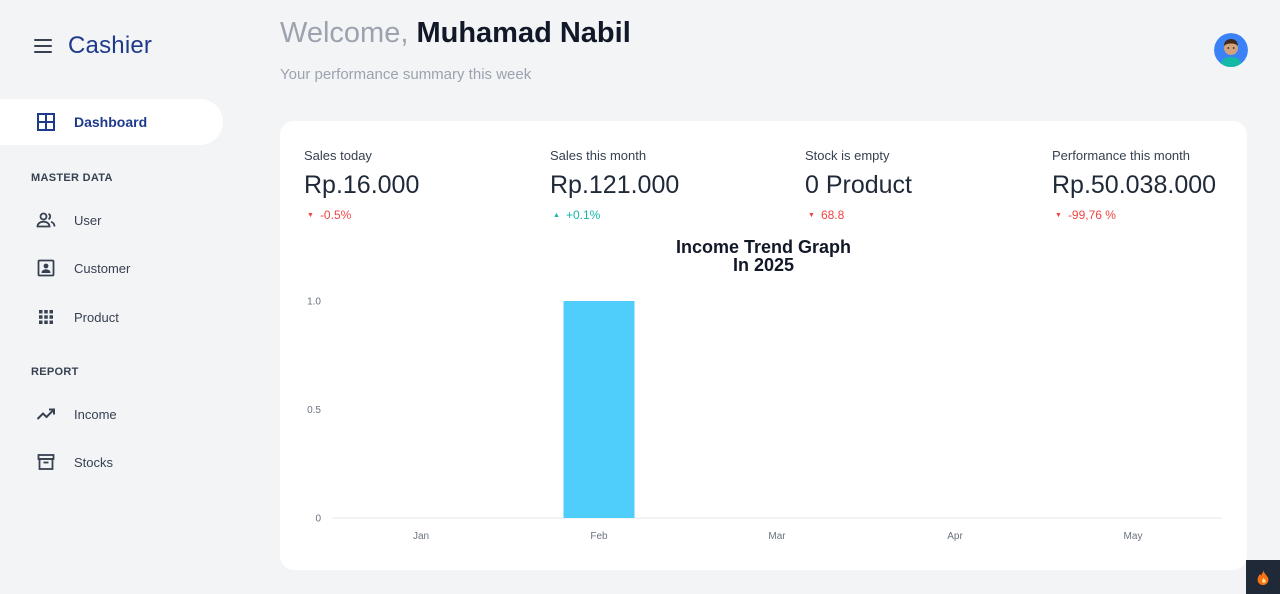 This screenshot has width=1280, height=594. What do you see at coordinates (421, 536) in the screenshot?
I see `x-tick-label: Jan` at bounding box center [421, 536].